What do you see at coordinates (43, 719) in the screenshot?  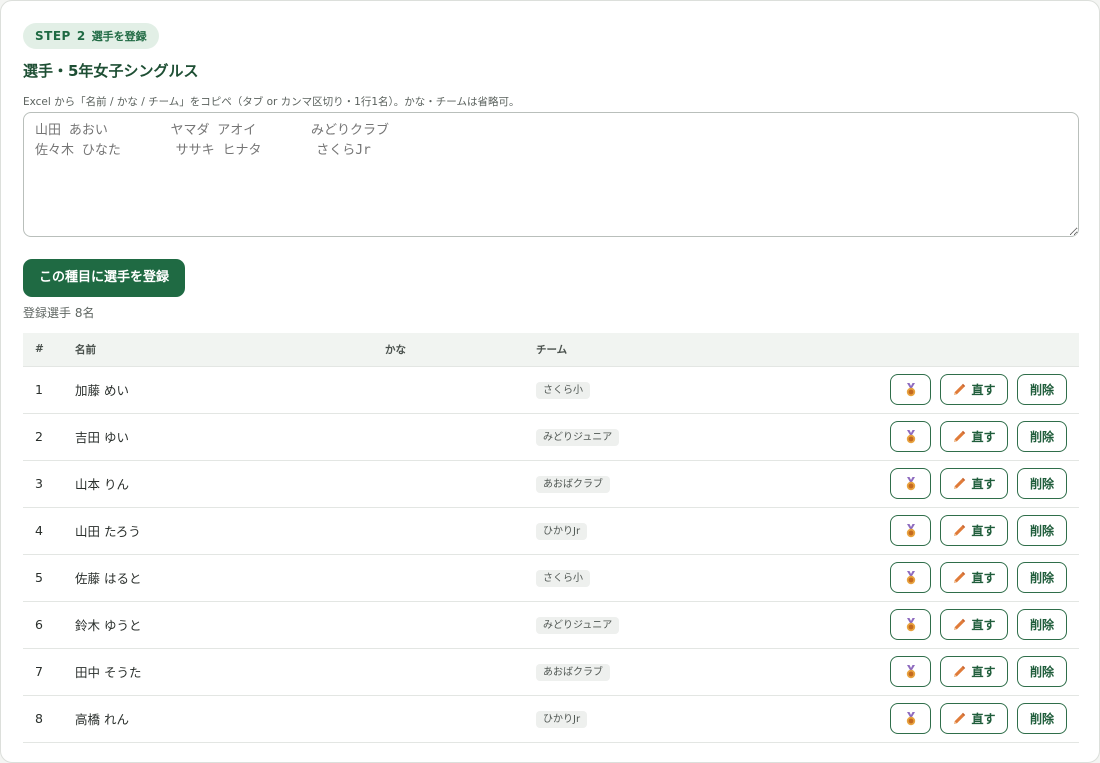 I see `row-number: 8` at bounding box center [43, 719].